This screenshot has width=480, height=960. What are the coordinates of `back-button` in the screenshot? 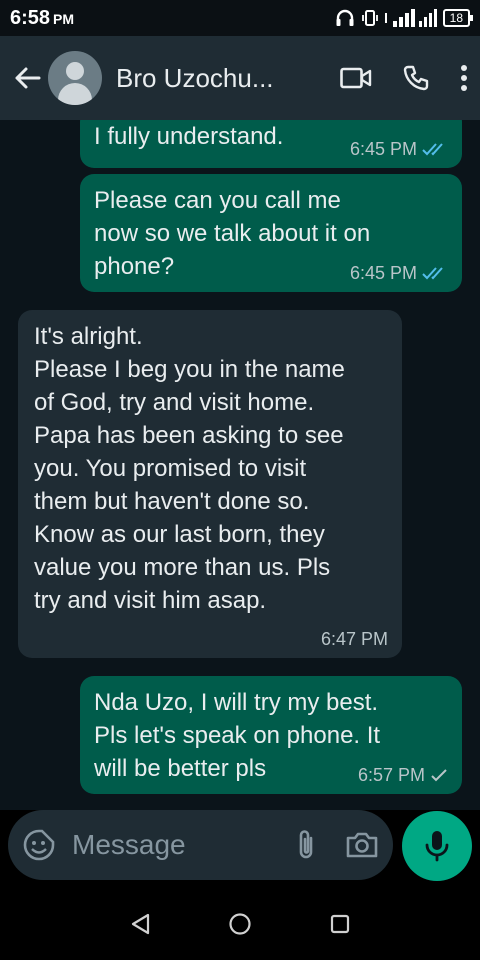 It's located at (27, 78).